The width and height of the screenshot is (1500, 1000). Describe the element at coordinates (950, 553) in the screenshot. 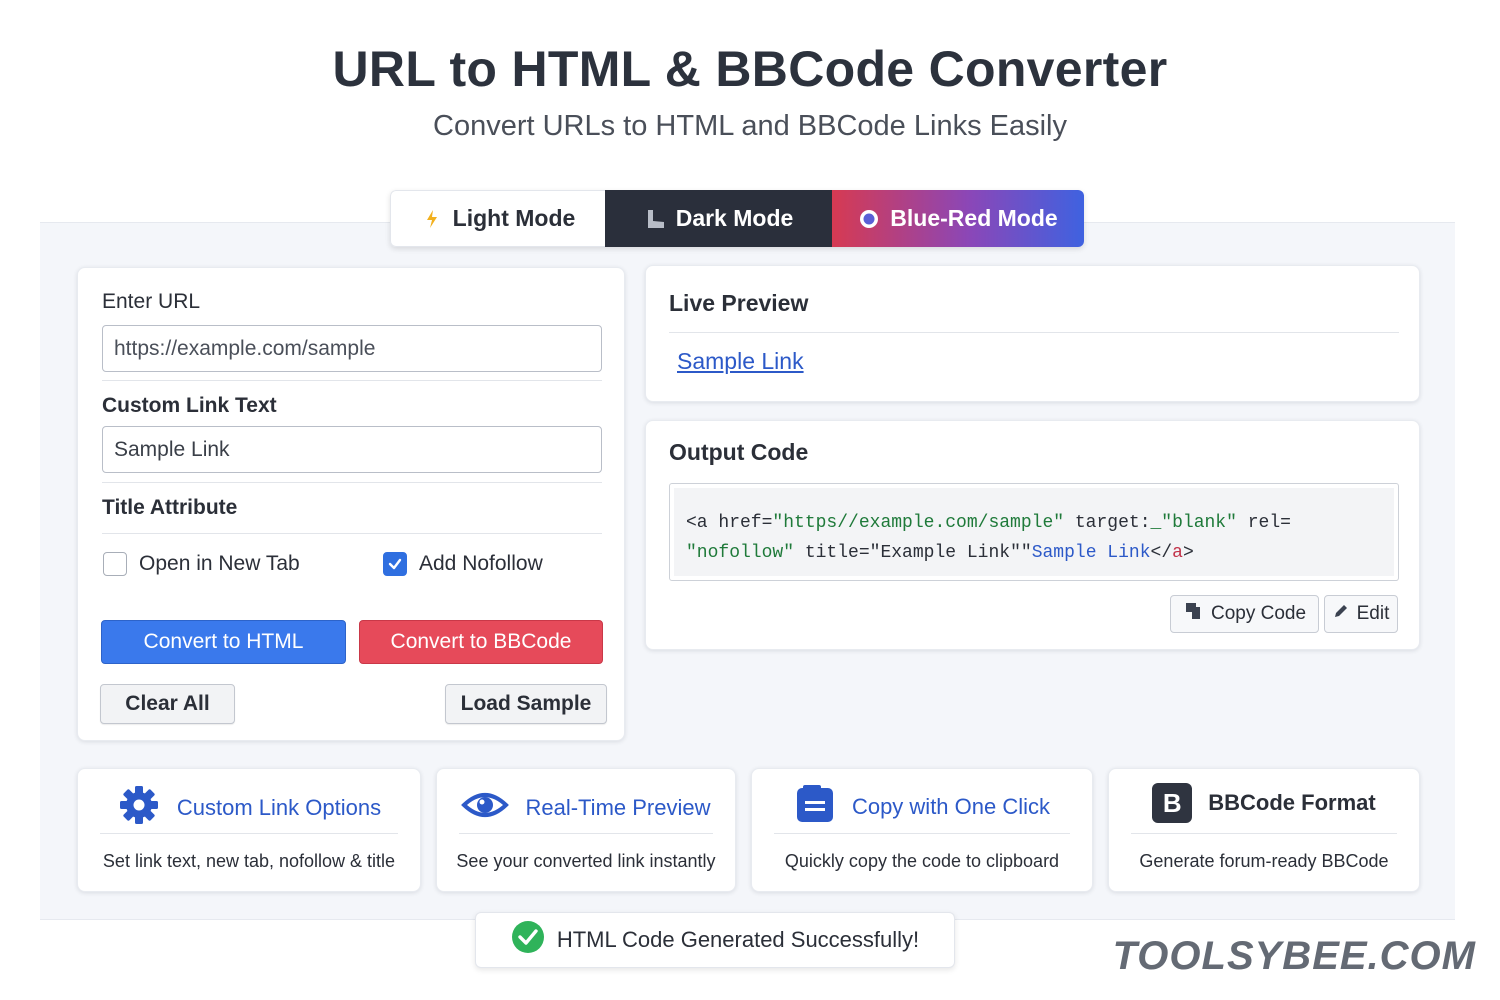

I see `code-token: "Example Link""` at that location.